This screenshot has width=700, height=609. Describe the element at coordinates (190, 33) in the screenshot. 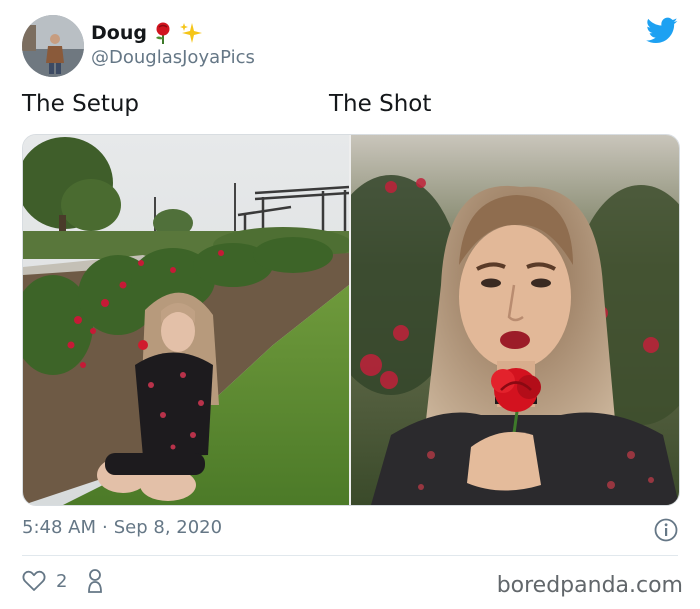

I see `sparkles-icon` at that location.